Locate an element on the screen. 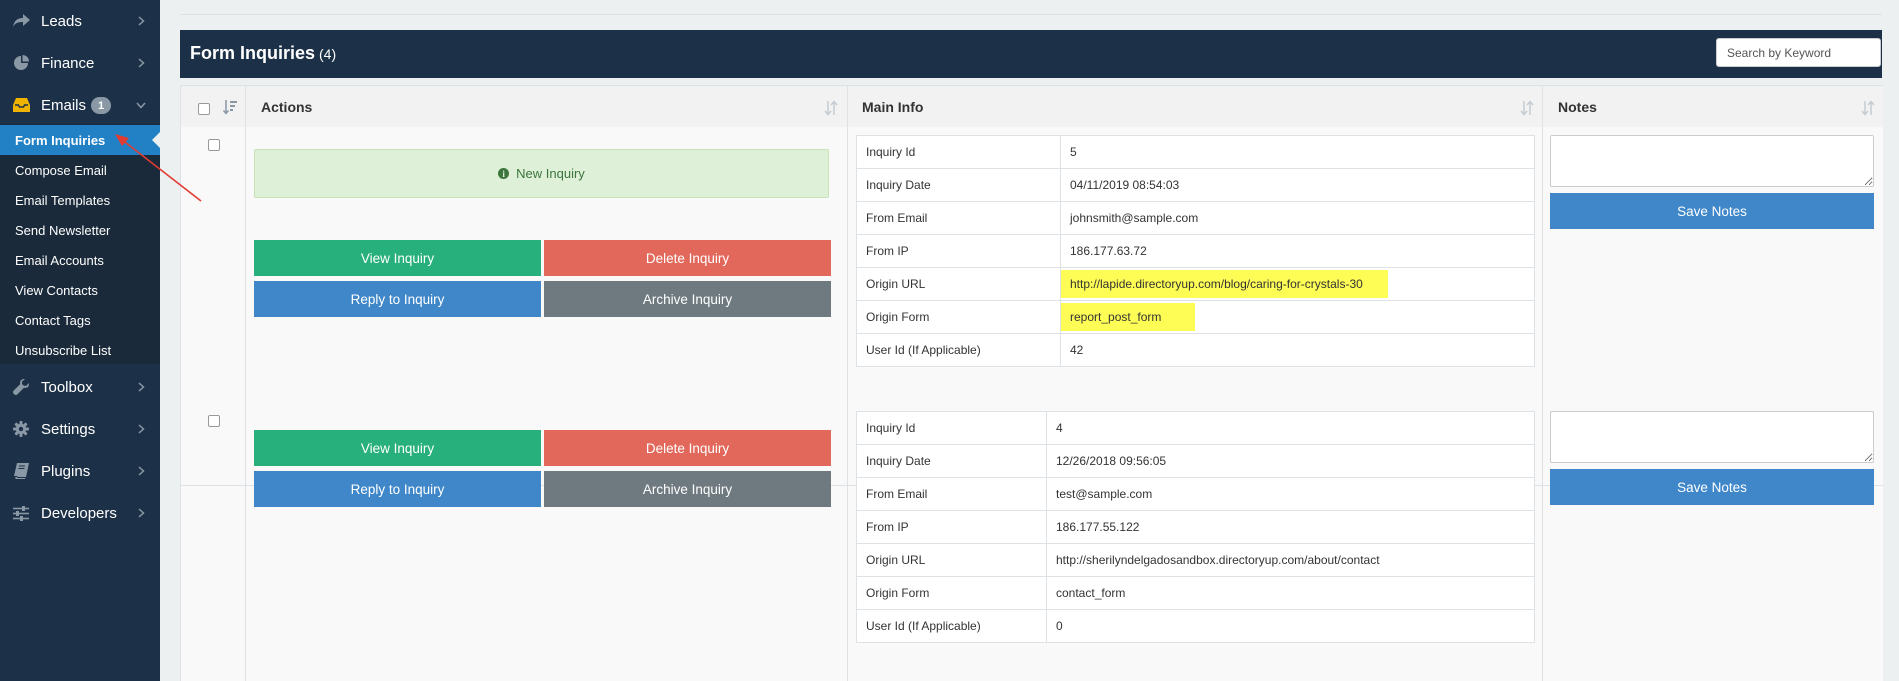 Image resolution: width=1899 pixels, height=681 pixels. status-label: New Inquiry is located at coordinates (550, 173).